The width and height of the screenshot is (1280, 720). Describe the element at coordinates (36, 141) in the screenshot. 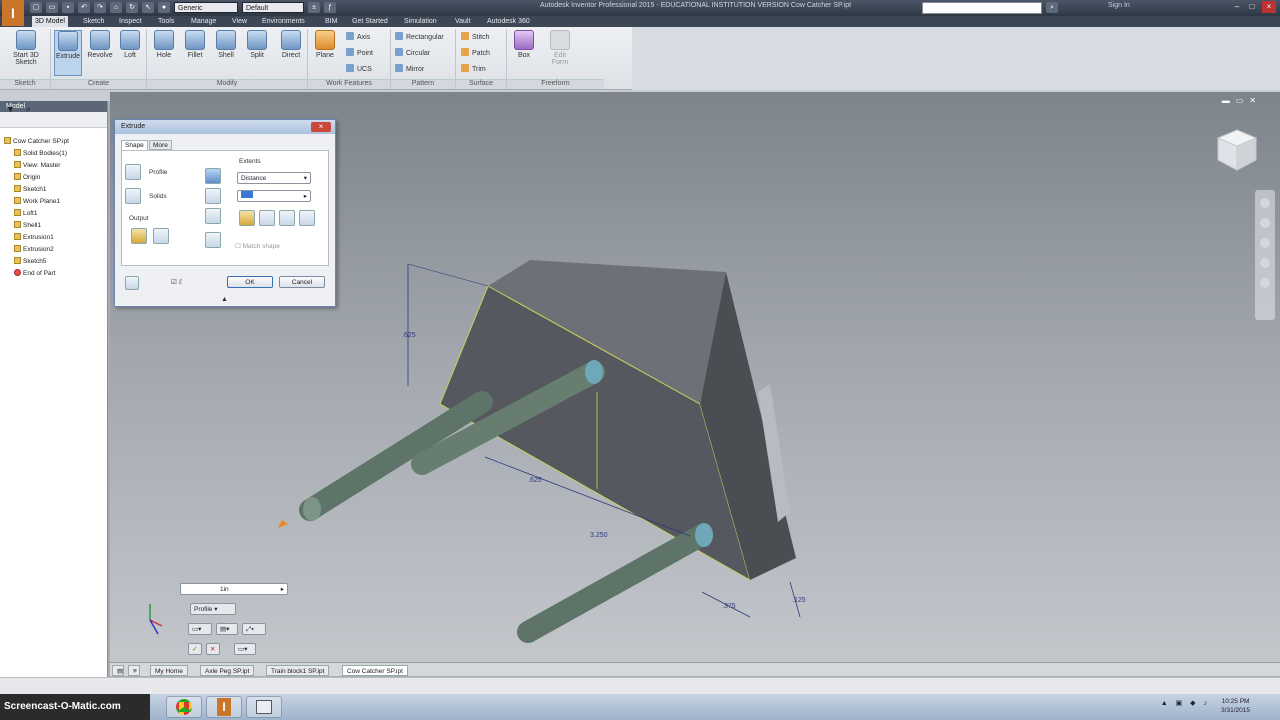

I see `tree-item-part: Cow Catcher SP.ipt` at that location.